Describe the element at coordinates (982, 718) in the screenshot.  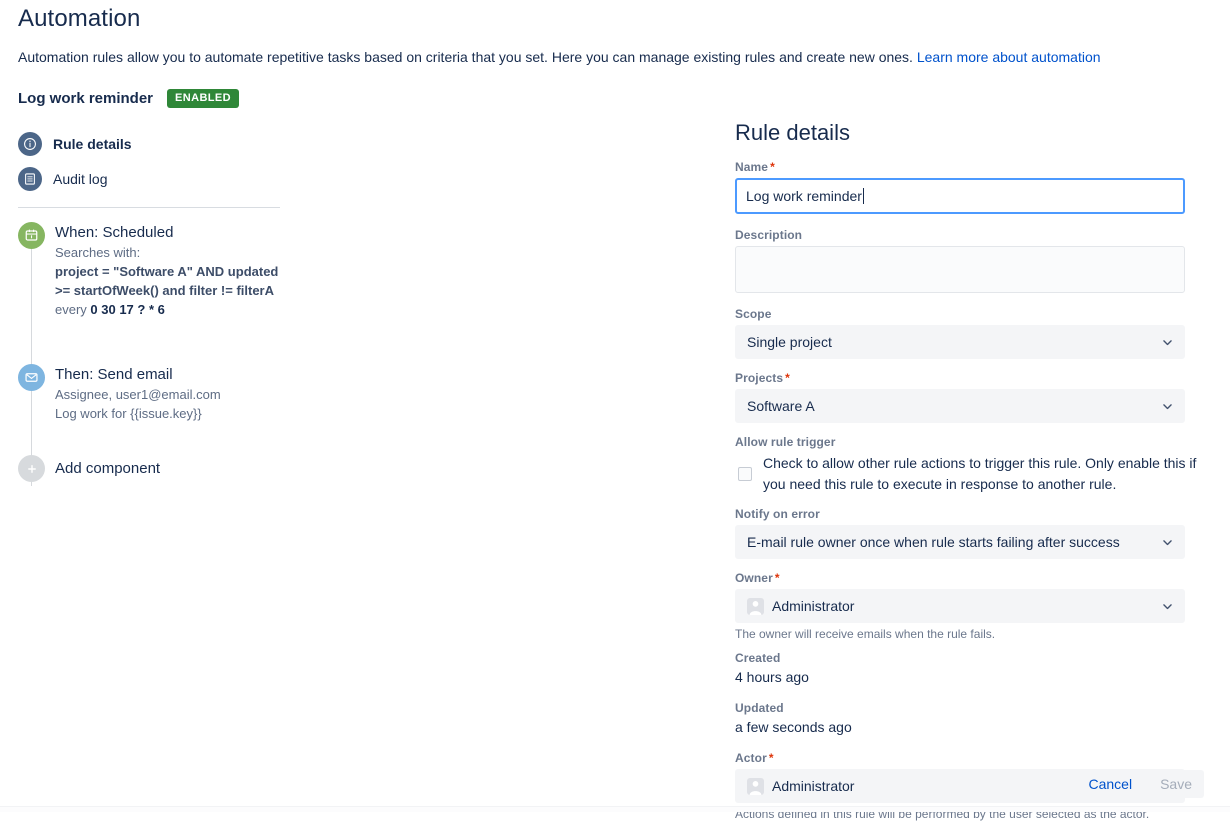
I see `updated-field-group: Updated a few seconds ago` at that location.